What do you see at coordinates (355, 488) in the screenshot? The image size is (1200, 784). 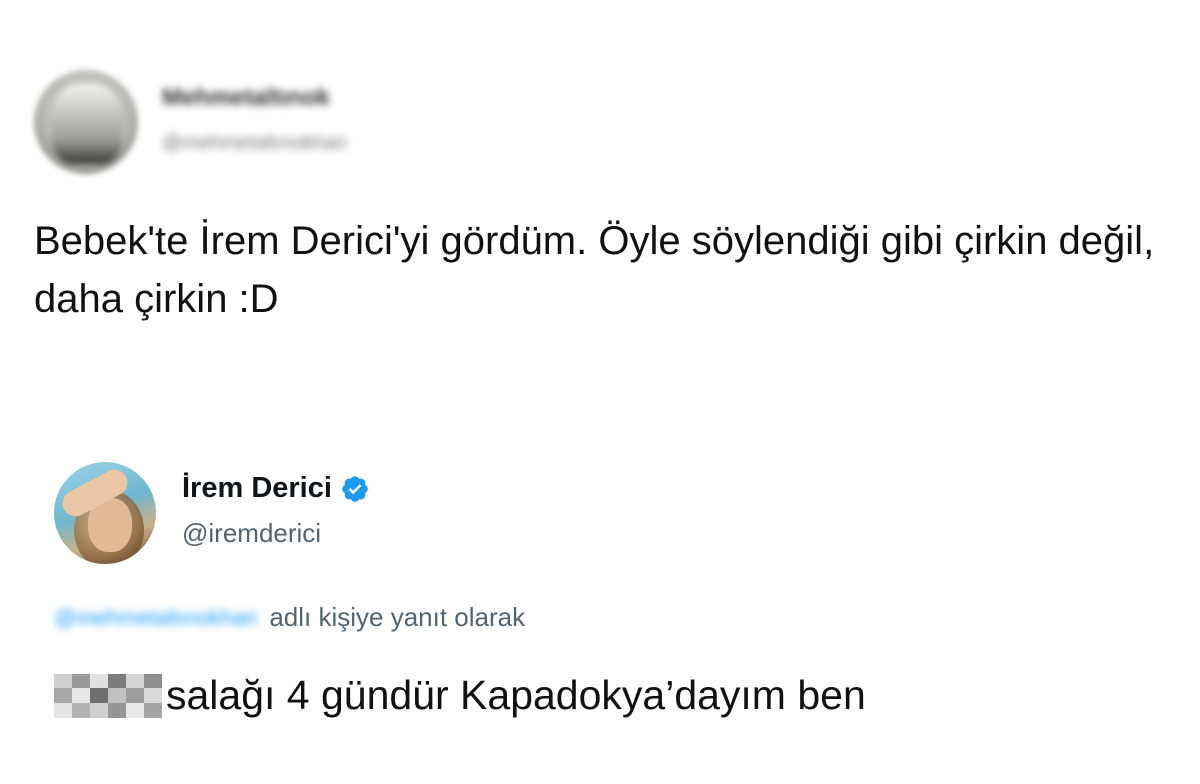 I see `verified-badge-icon` at bounding box center [355, 488].